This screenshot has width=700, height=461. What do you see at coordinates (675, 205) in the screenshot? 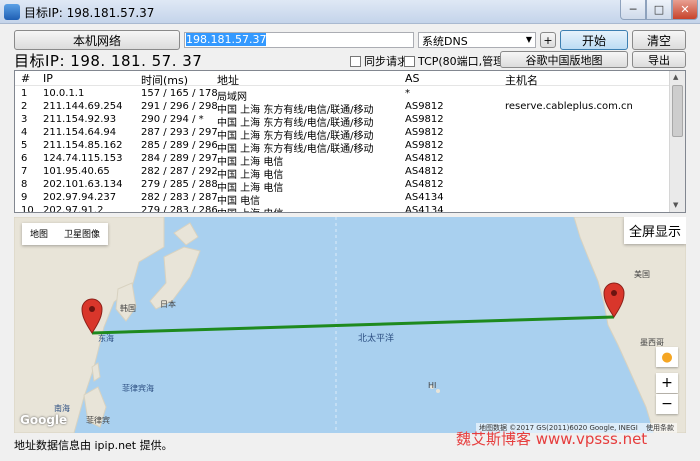
I see `scroll-down-icon: ▼` at bounding box center [675, 205].